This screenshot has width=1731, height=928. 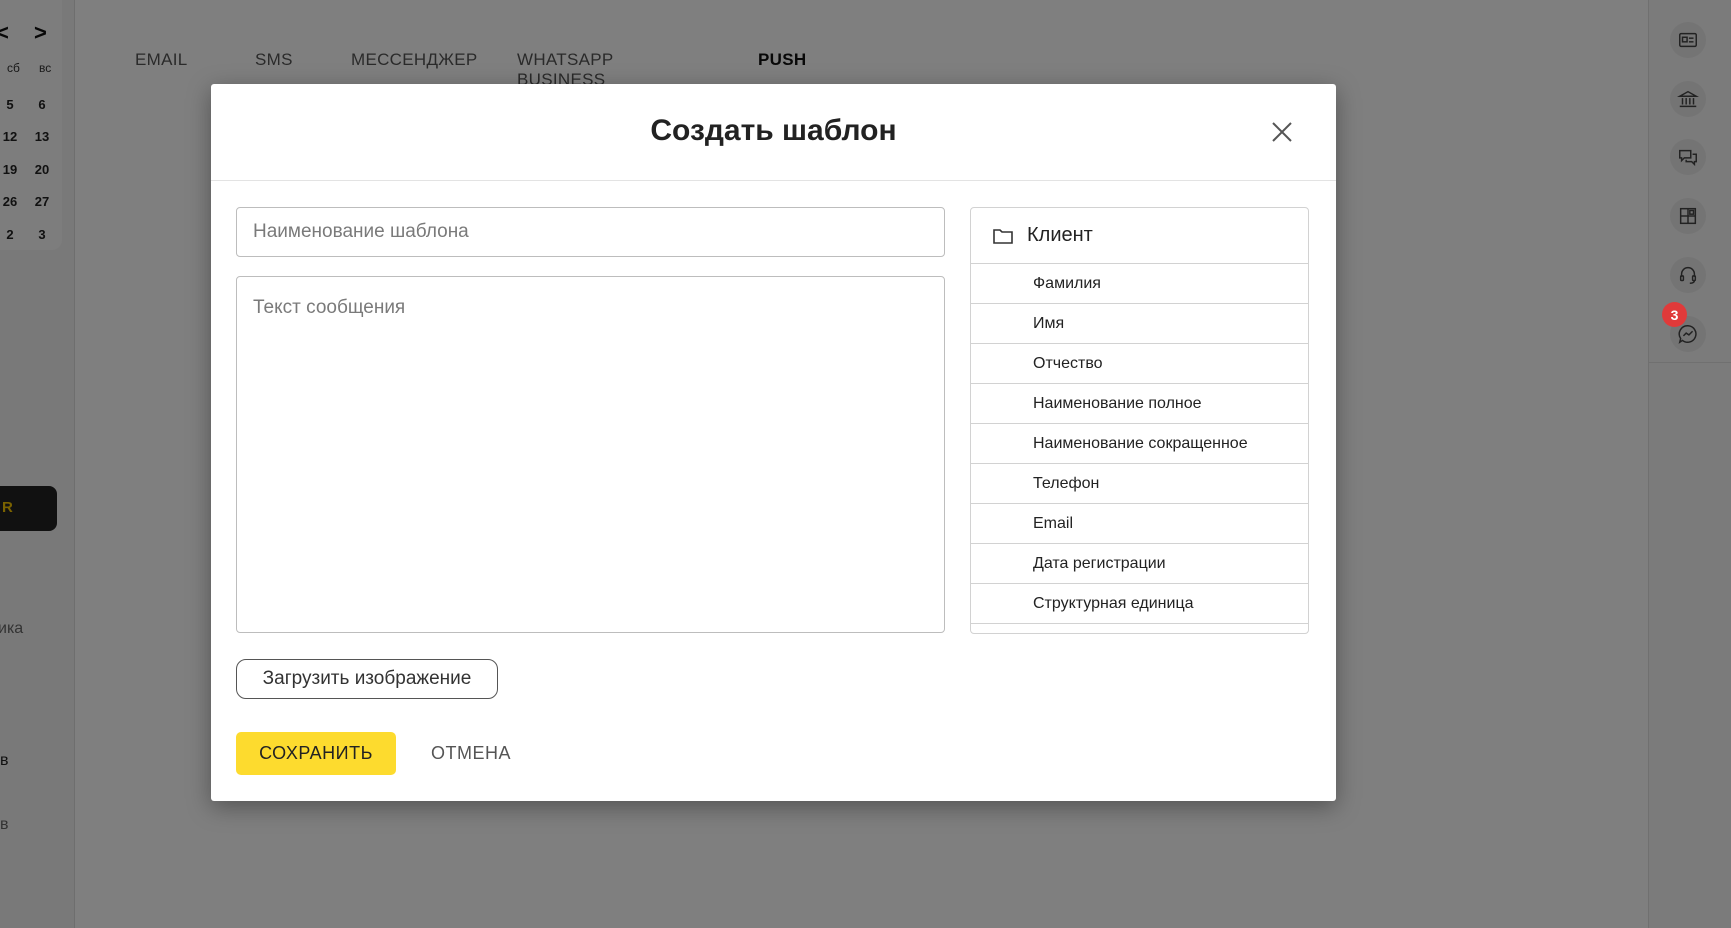 What do you see at coordinates (1139, 236) in the screenshot?
I see `fields-group-header: Клиент` at bounding box center [1139, 236].